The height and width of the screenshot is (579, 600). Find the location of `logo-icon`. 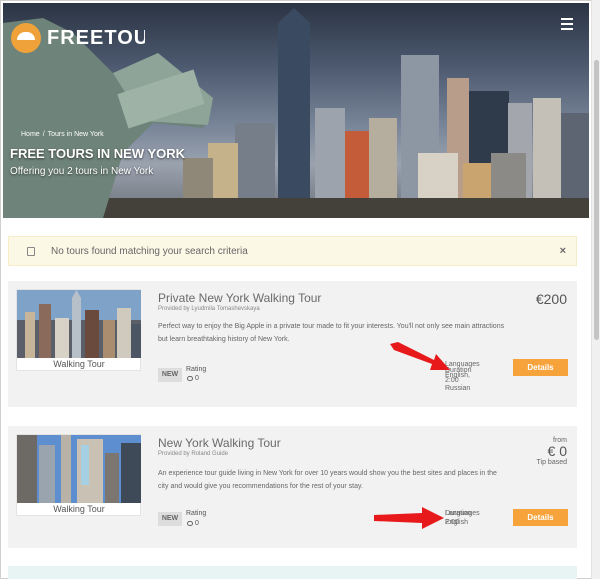

logo-icon is located at coordinates (26, 38).